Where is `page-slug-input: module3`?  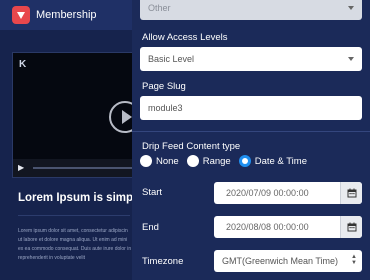
page-slug-input: module3 is located at coordinates (251, 108).